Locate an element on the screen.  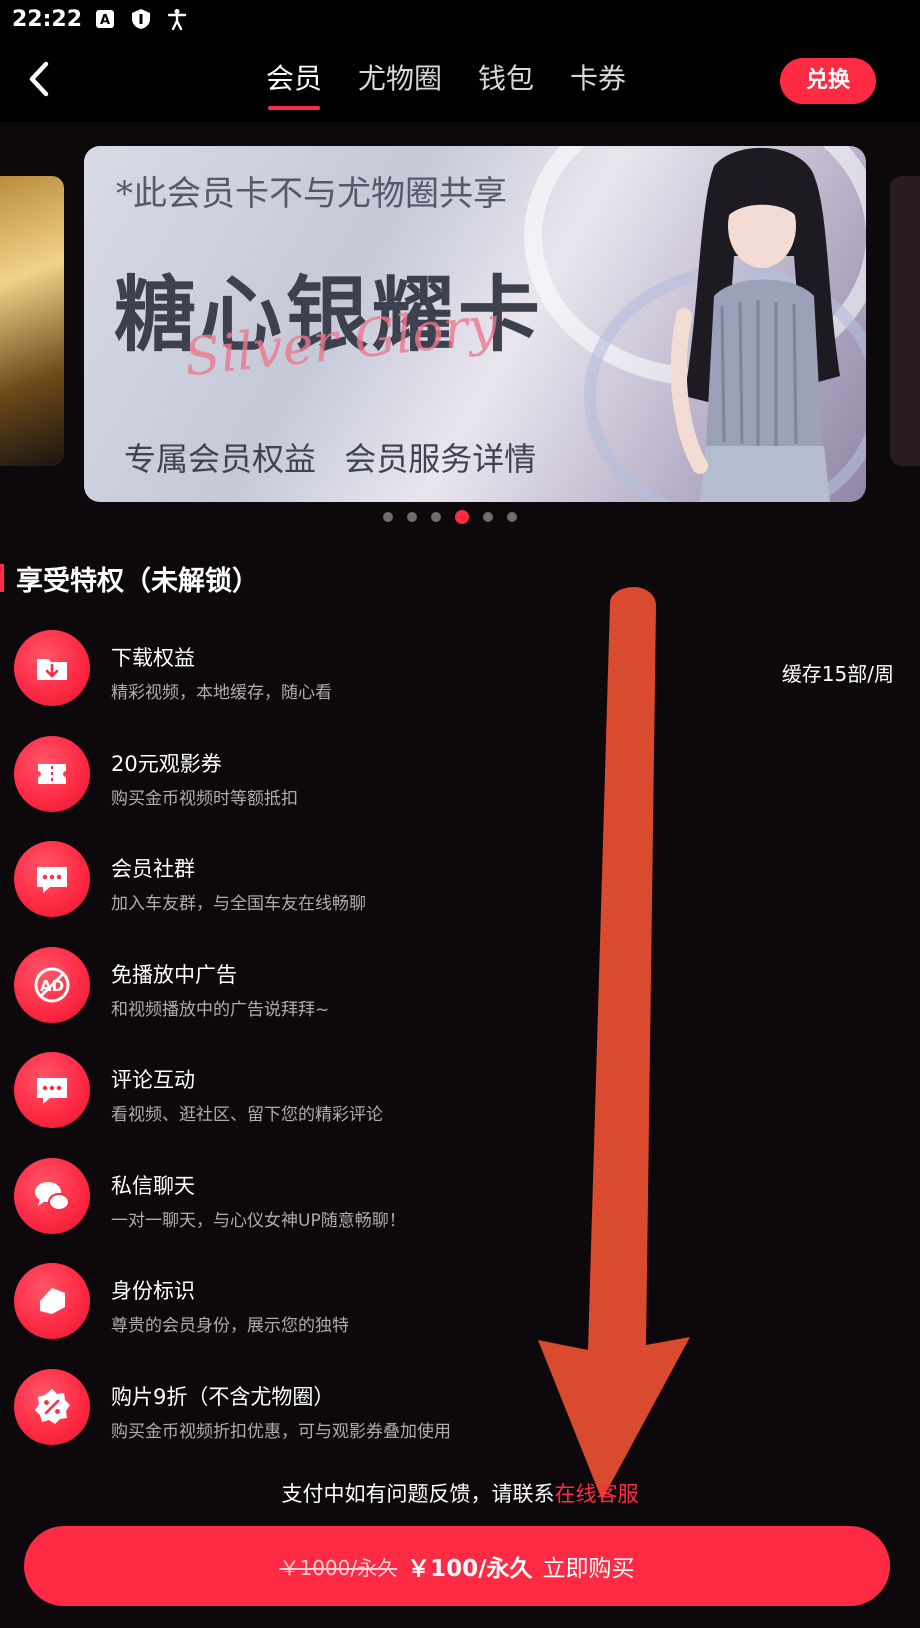
benefit-title: 评论互动 is located at coordinates (153, 1080).